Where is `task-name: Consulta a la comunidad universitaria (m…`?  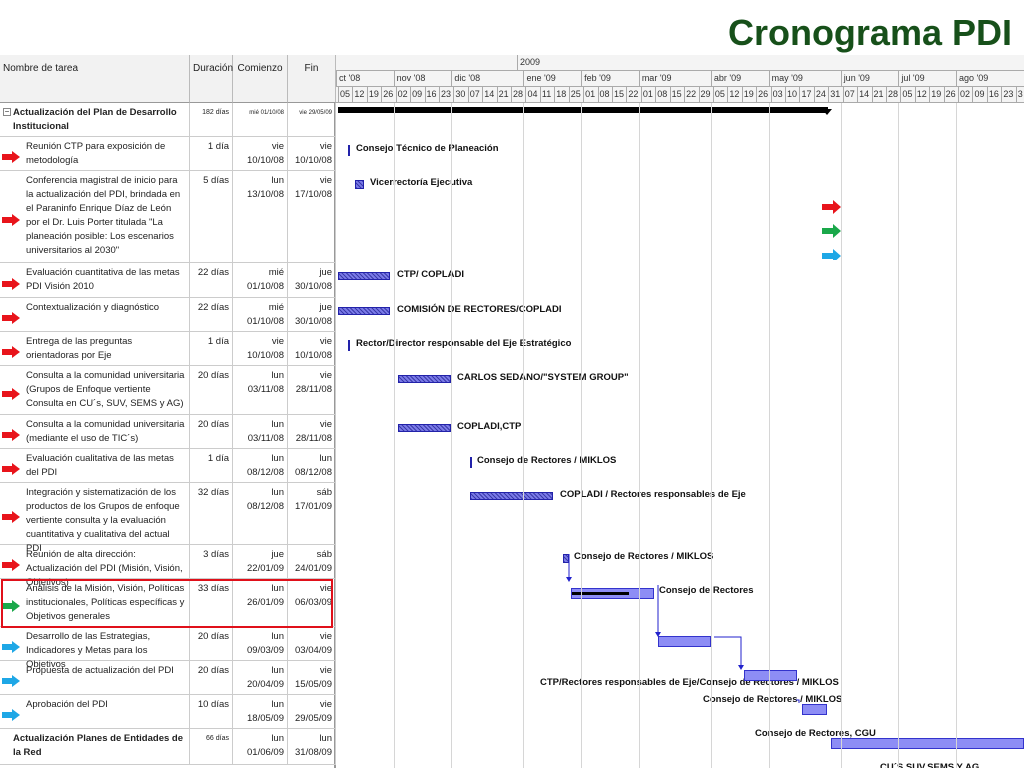
task-name: Consulta a la comunidad universitaria (m… is located at coordinates (95, 431).